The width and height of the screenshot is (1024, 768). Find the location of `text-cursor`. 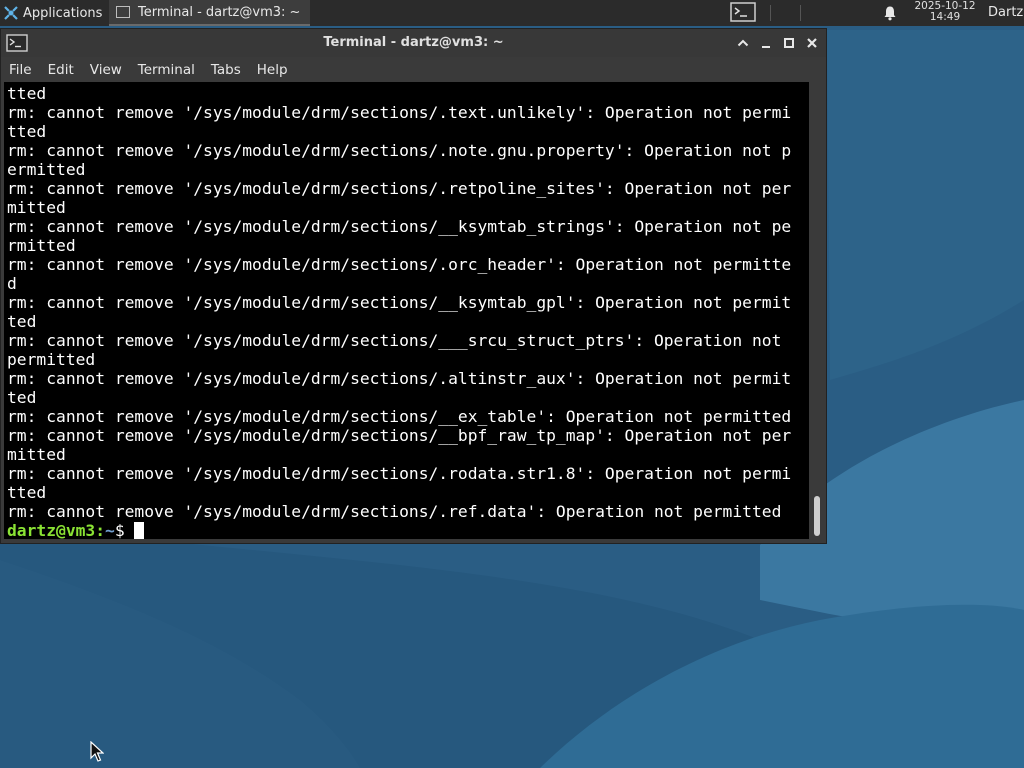

text-cursor is located at coordinates (139, 530).